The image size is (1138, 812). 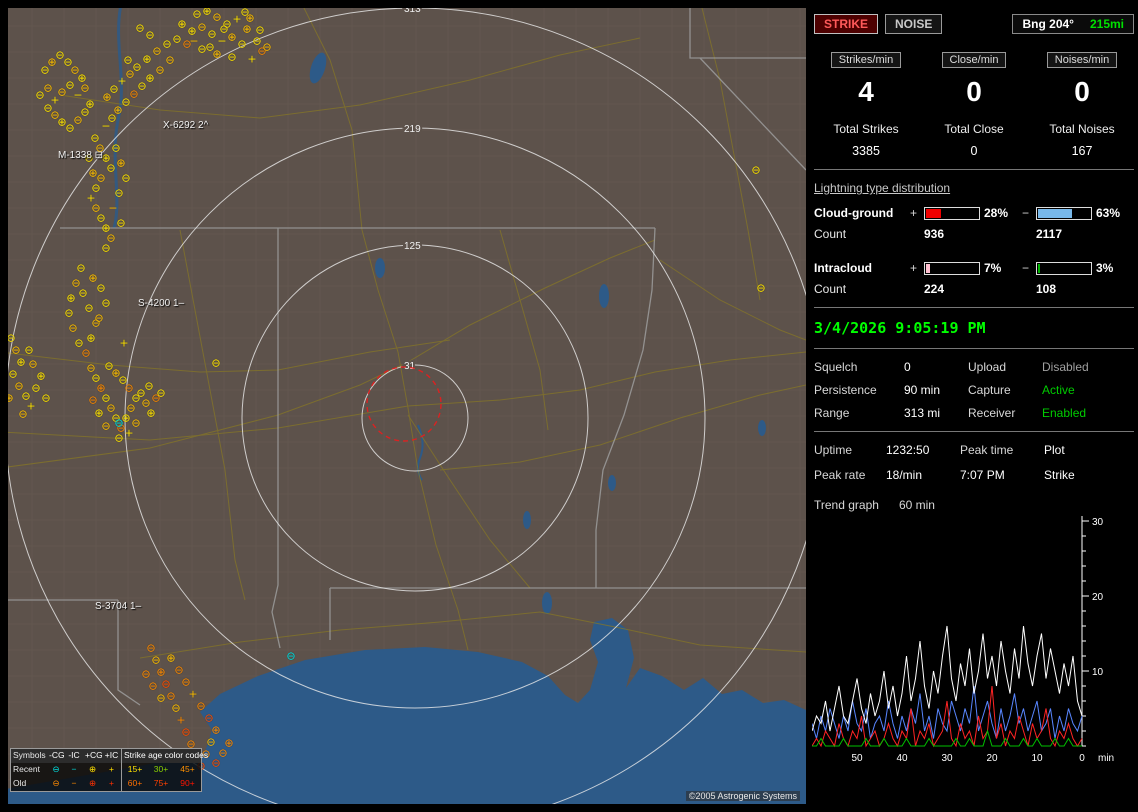 What do you see at coordinates (952, 268) in the screenshot?
I see `intracloud-pos-bar` at bounding box center [952, 268].